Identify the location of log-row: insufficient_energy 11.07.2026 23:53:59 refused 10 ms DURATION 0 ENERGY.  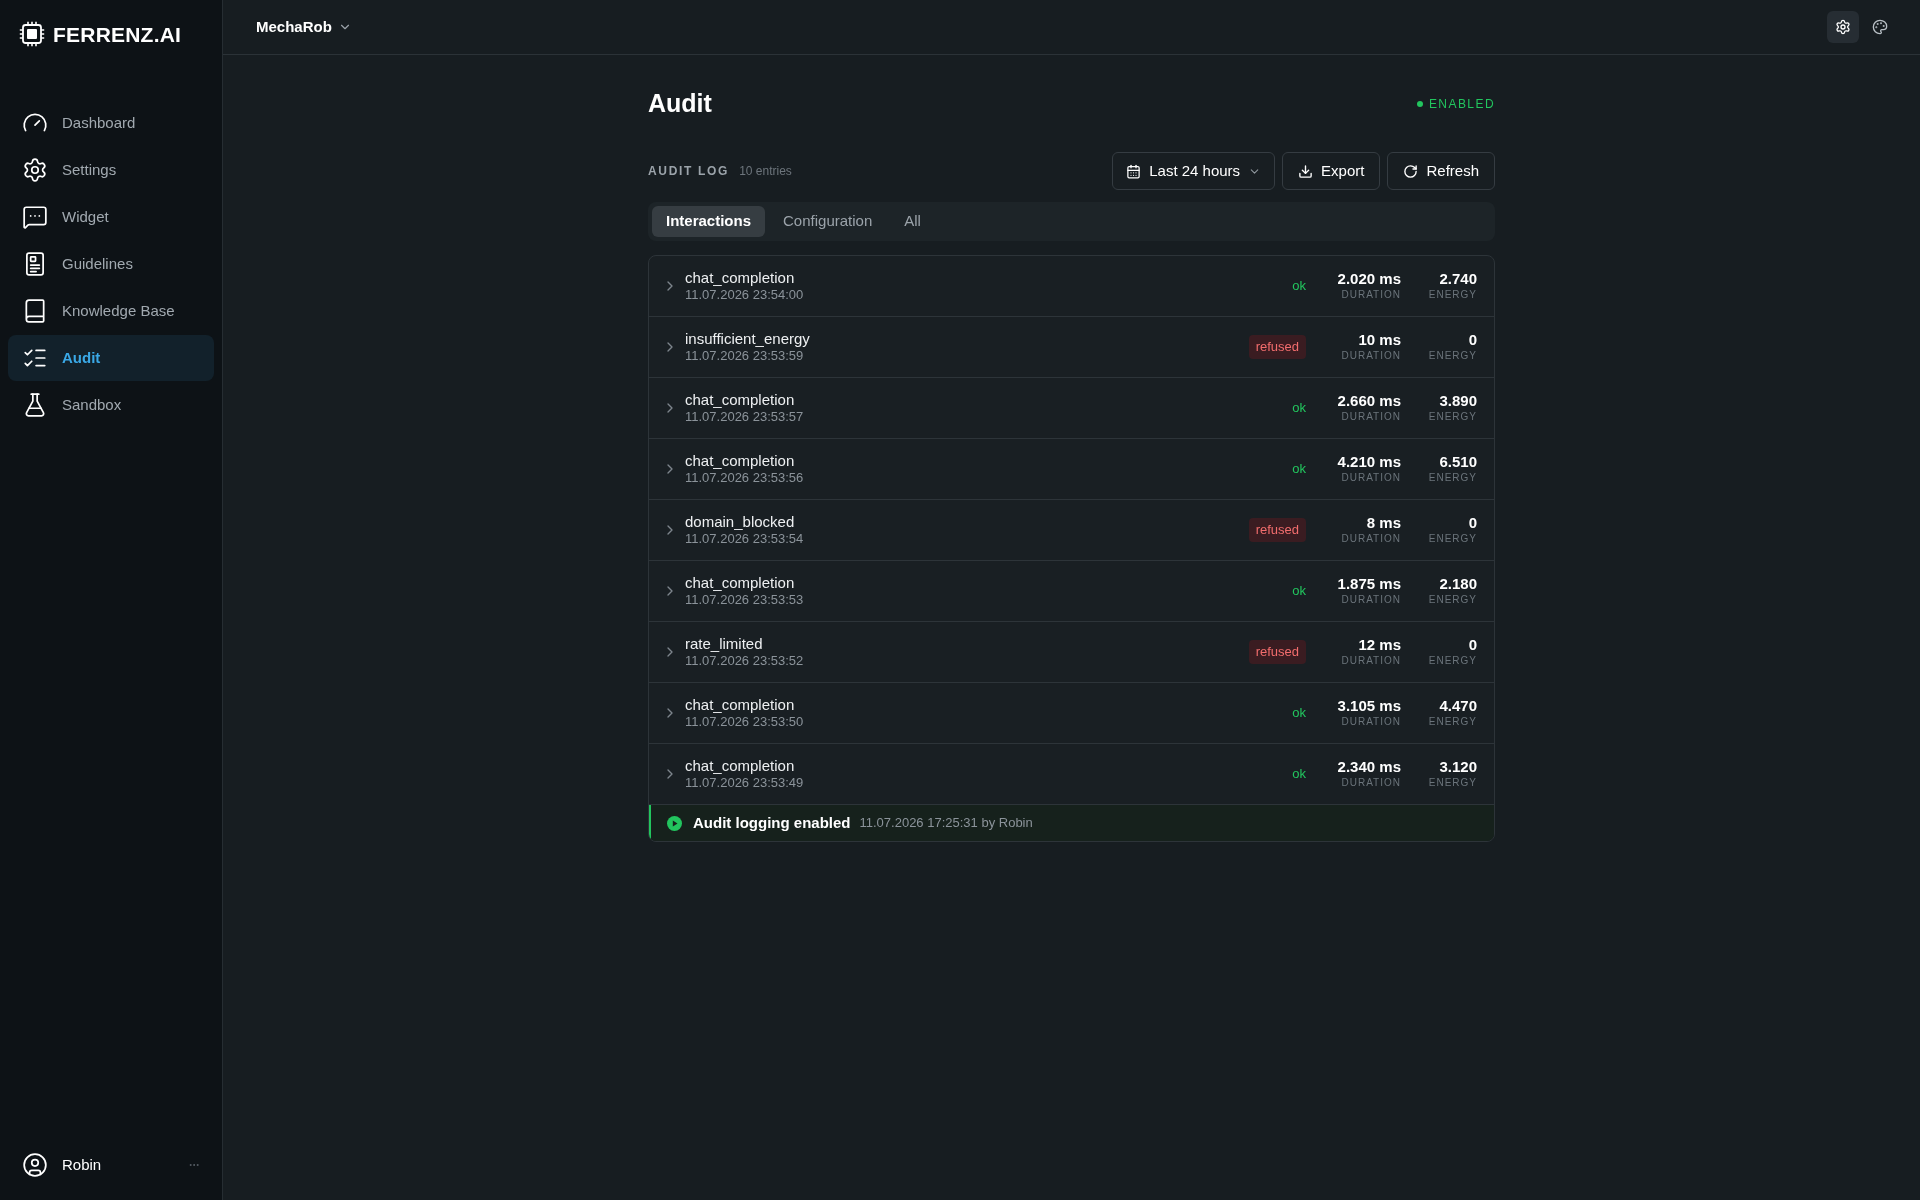
(1071, 347).